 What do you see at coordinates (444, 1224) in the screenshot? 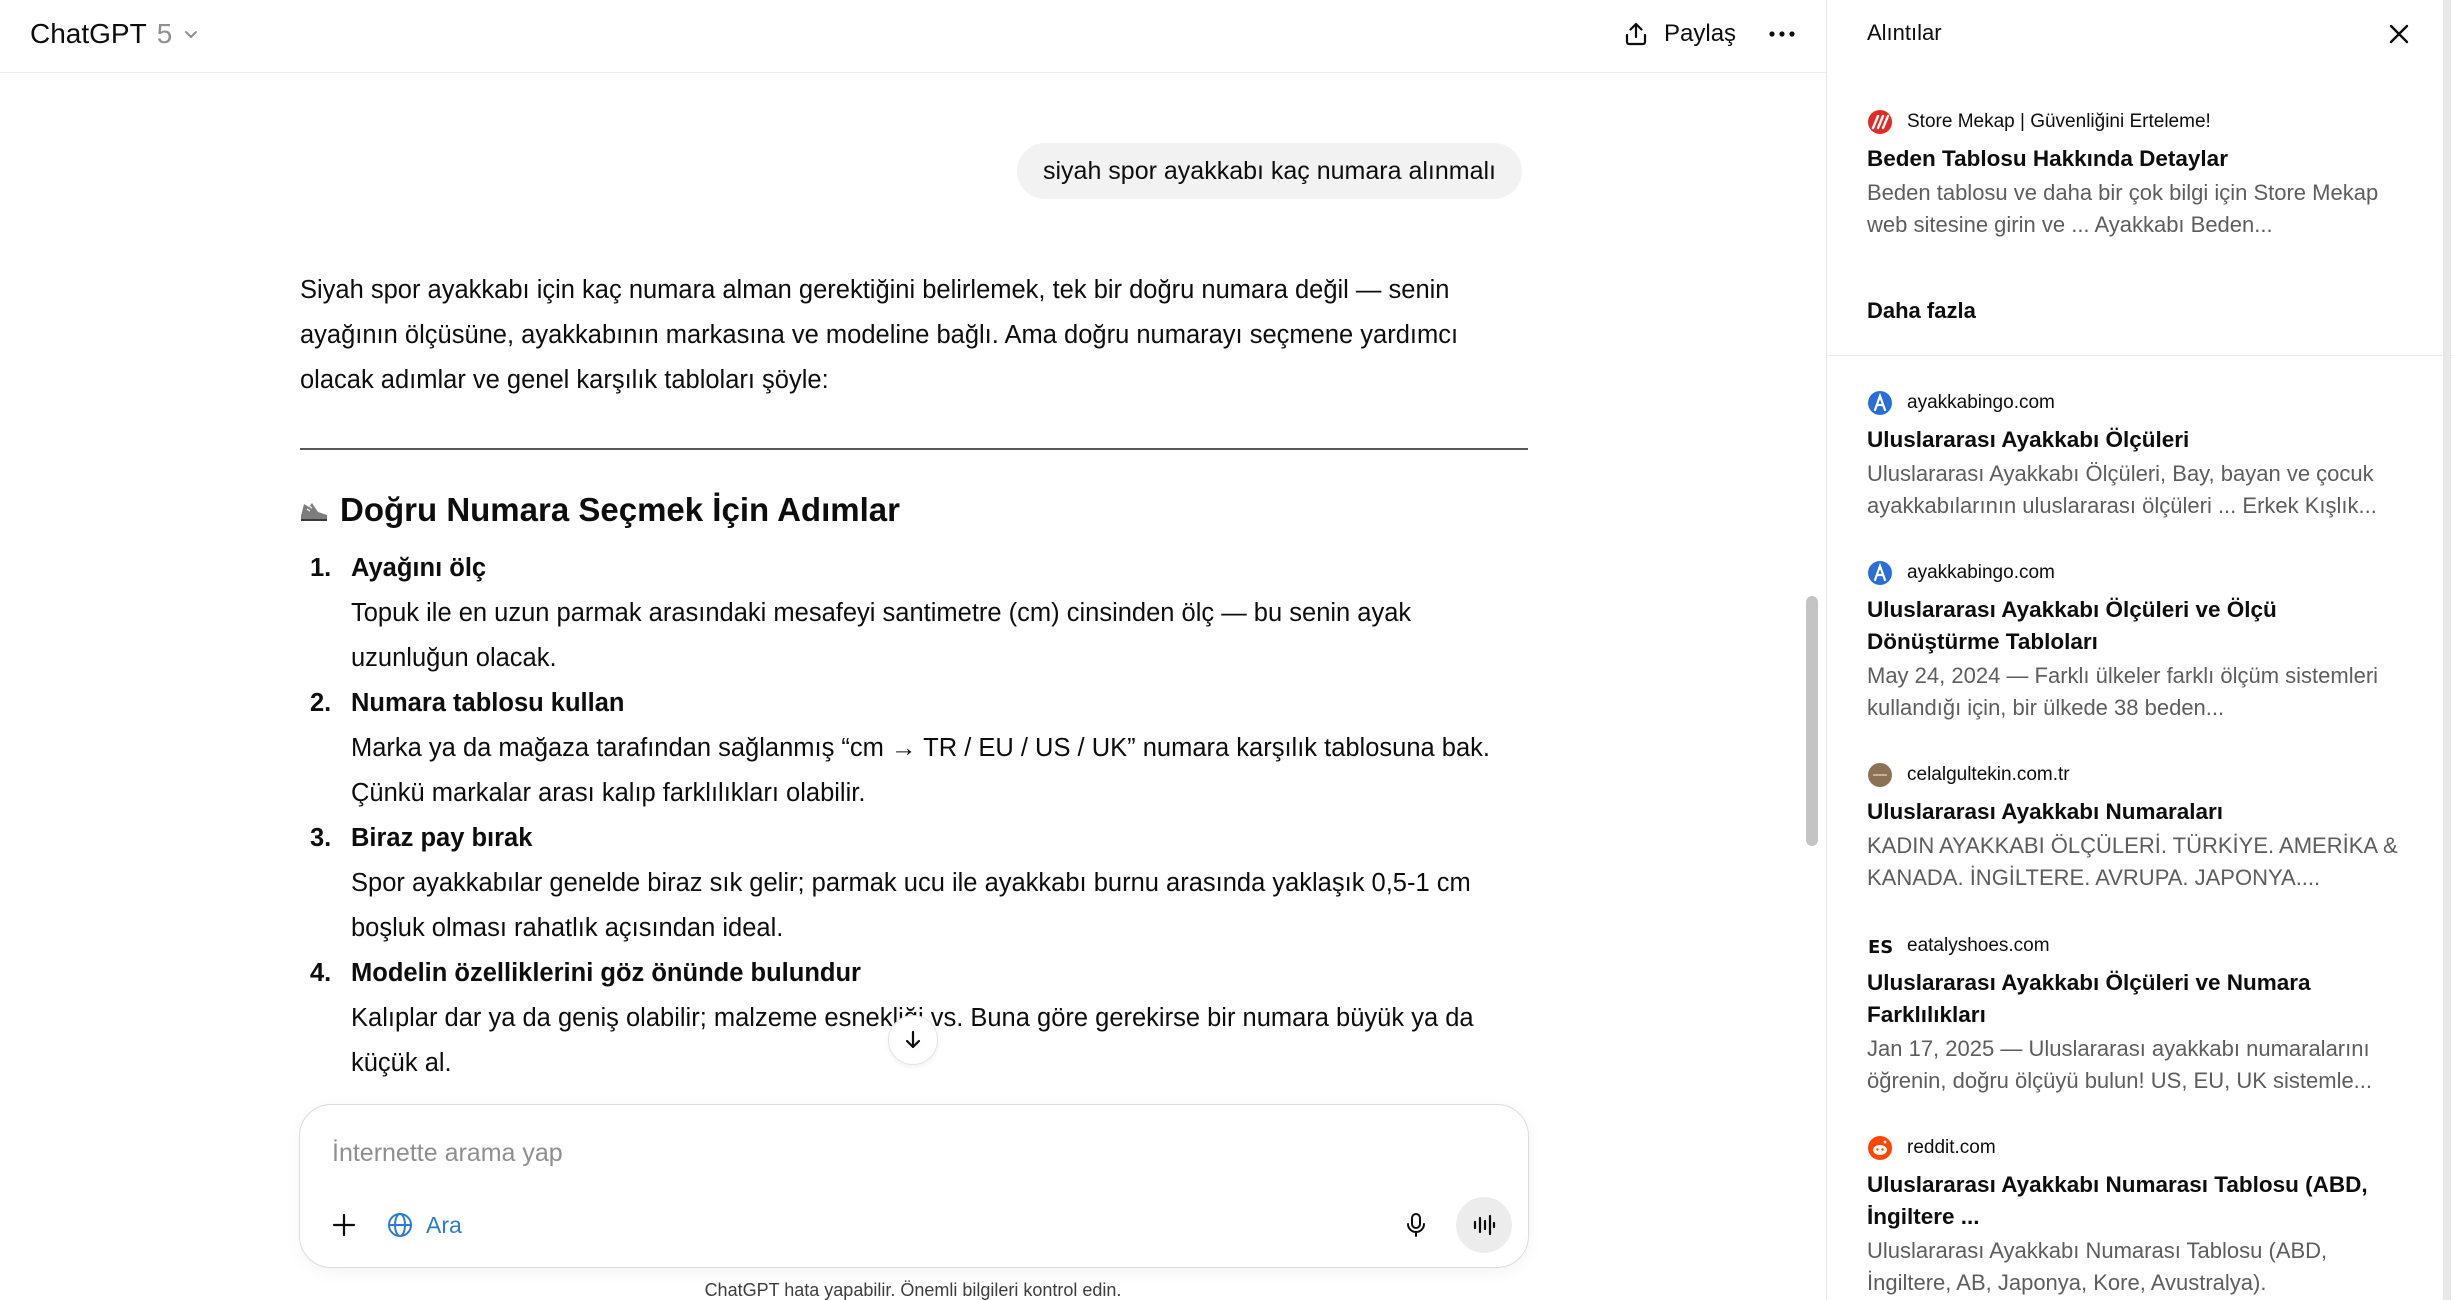
I see `search-label: Ara` at bounding box center [444, 1224].